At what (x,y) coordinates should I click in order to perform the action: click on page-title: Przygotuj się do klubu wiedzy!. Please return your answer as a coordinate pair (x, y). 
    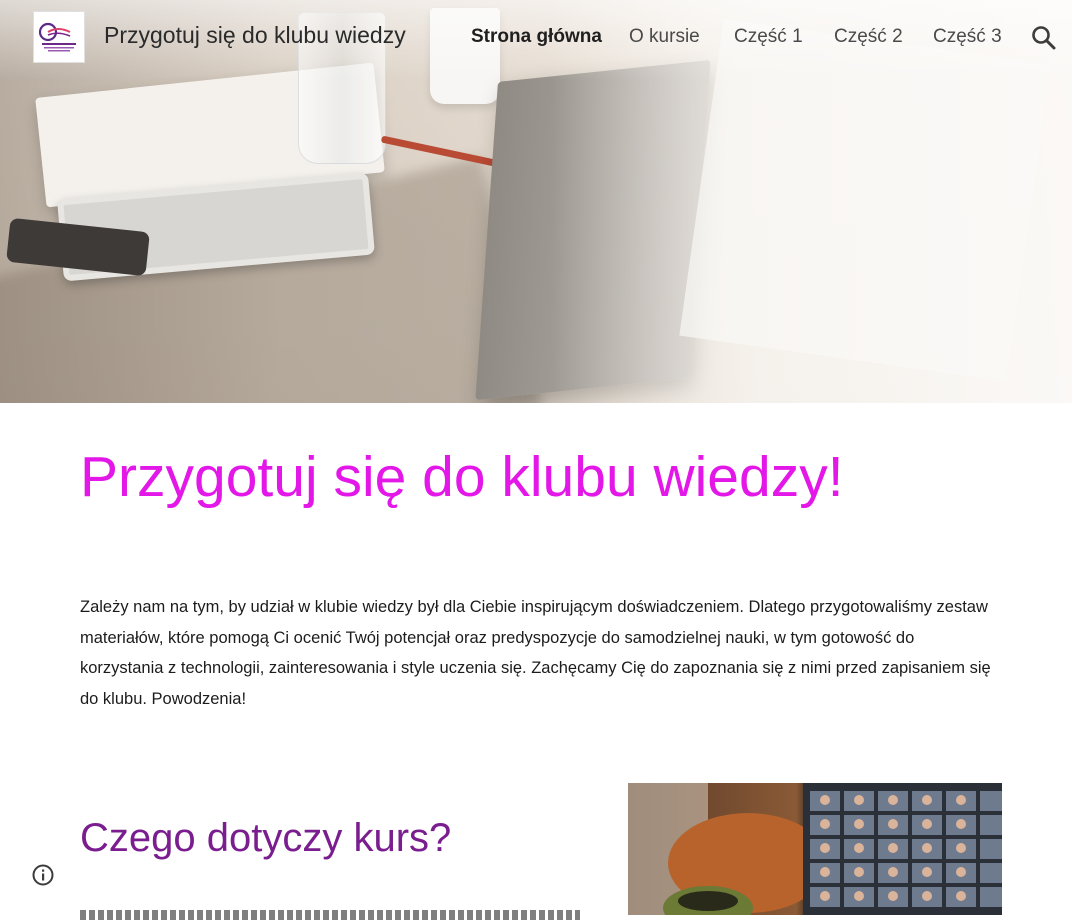
    Looking at the image, I should click on (462, 477).